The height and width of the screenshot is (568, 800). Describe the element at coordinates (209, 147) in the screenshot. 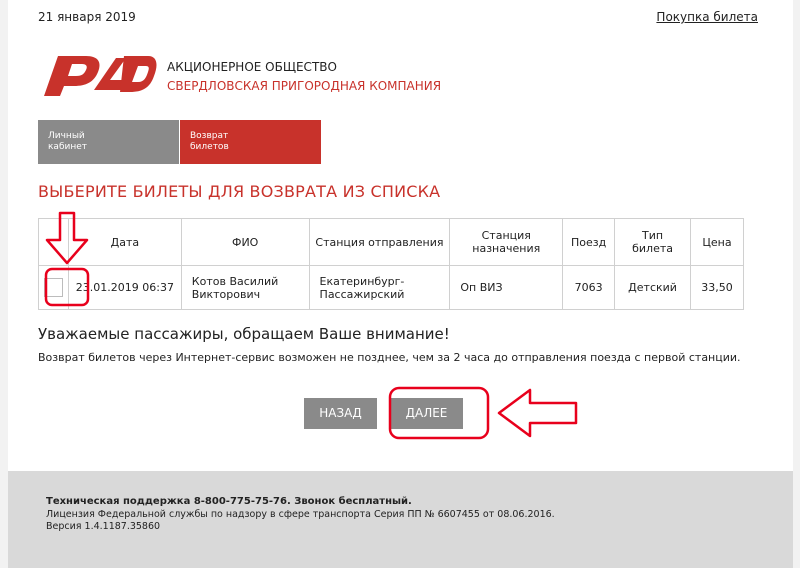

I see `tab-label-line-2: билетов` at that location.